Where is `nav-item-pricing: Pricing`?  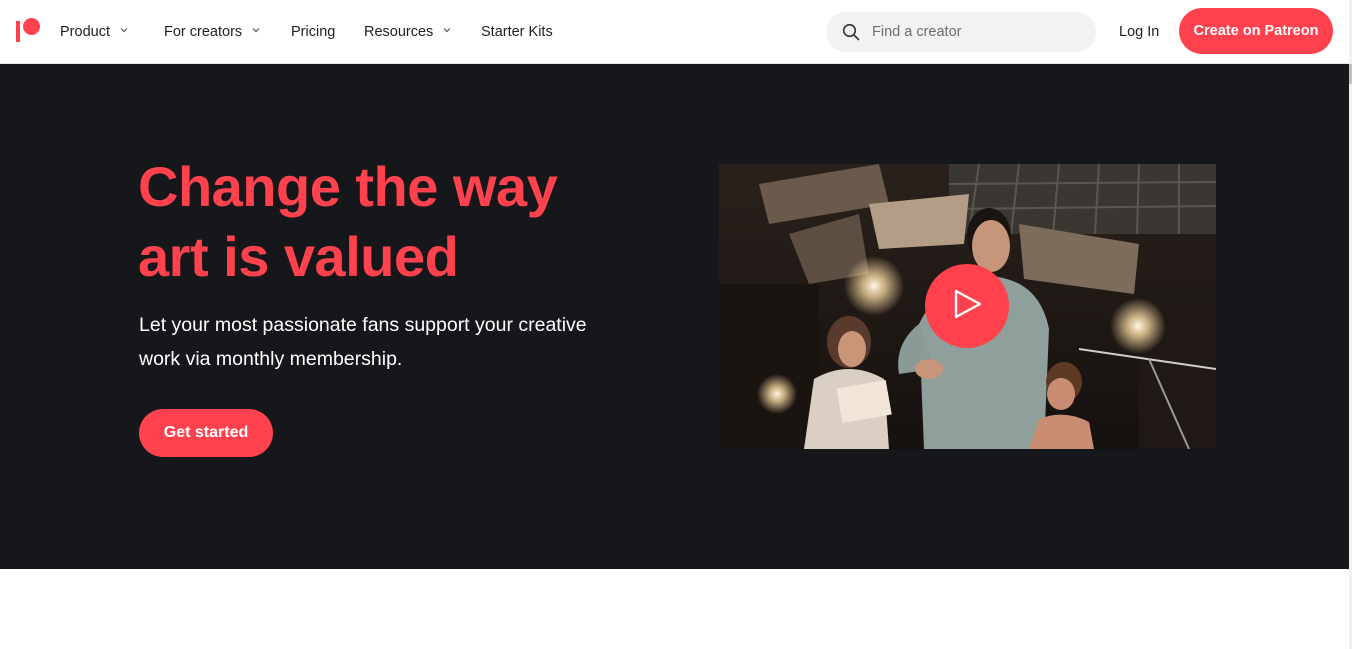 nav-item-pricing: Pricing is located at coordinates (313, 32).